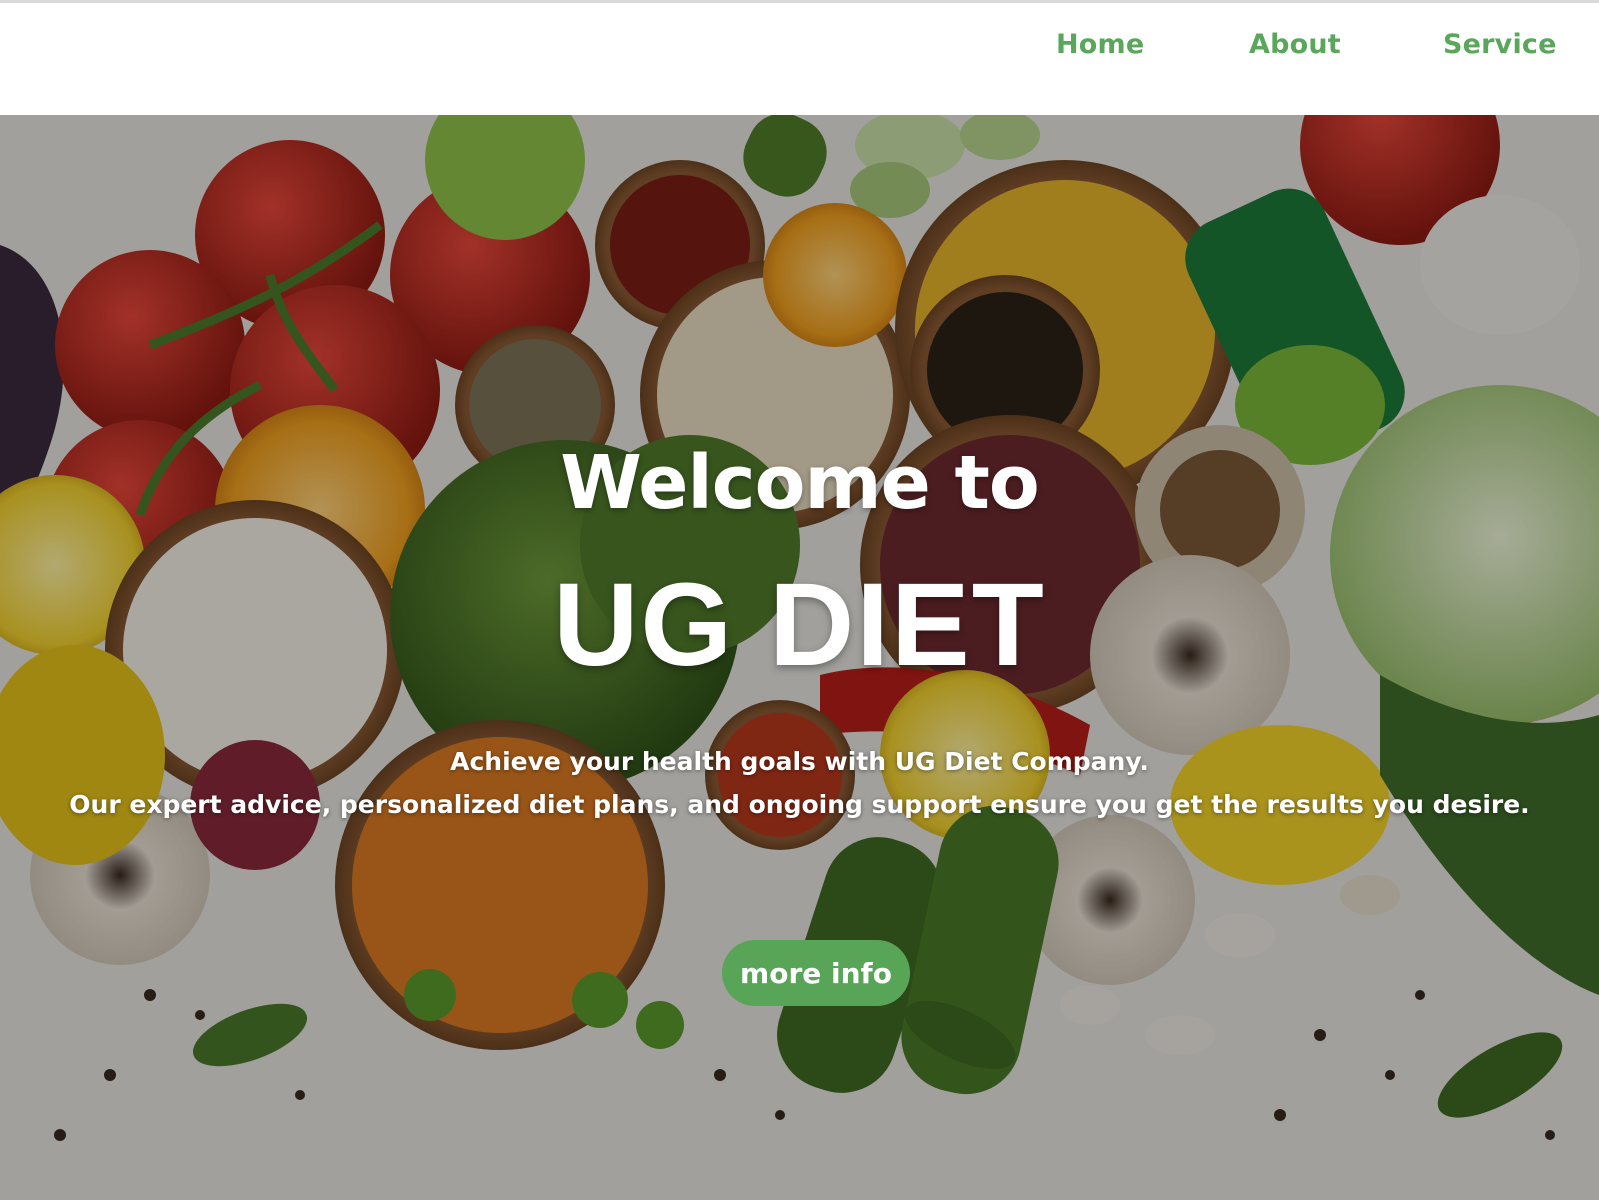  Describe the element at coordinates (1500, 44) in the screenshot. I see `nav-service-link: Service` at that location.